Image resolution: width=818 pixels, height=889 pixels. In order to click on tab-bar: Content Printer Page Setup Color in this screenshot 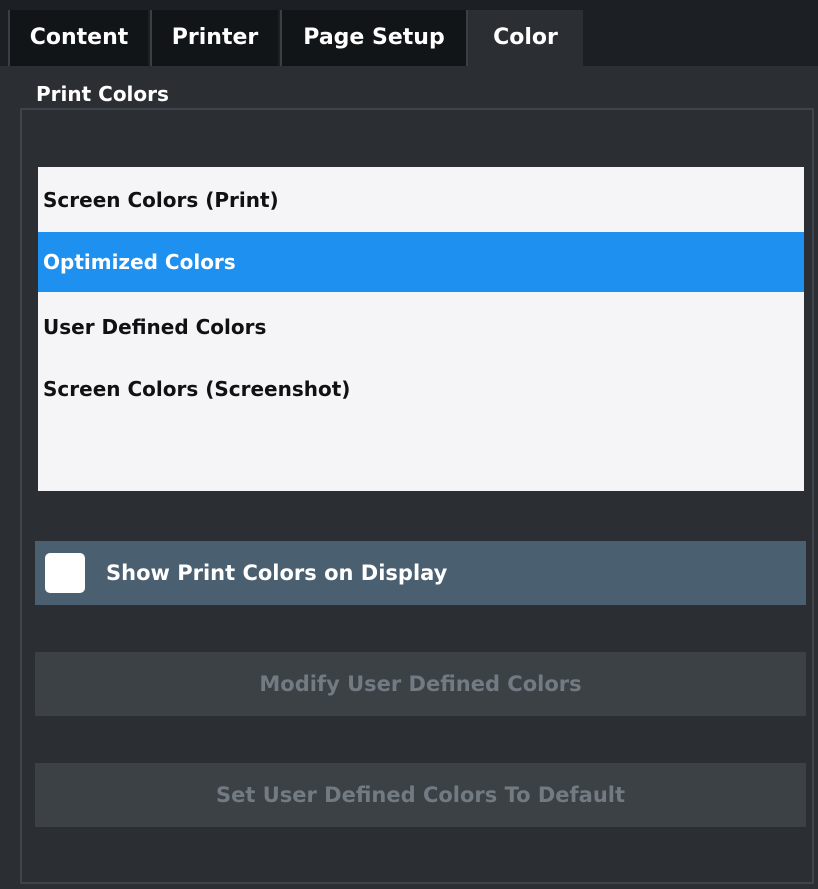, I will do `click(409, 33)`.